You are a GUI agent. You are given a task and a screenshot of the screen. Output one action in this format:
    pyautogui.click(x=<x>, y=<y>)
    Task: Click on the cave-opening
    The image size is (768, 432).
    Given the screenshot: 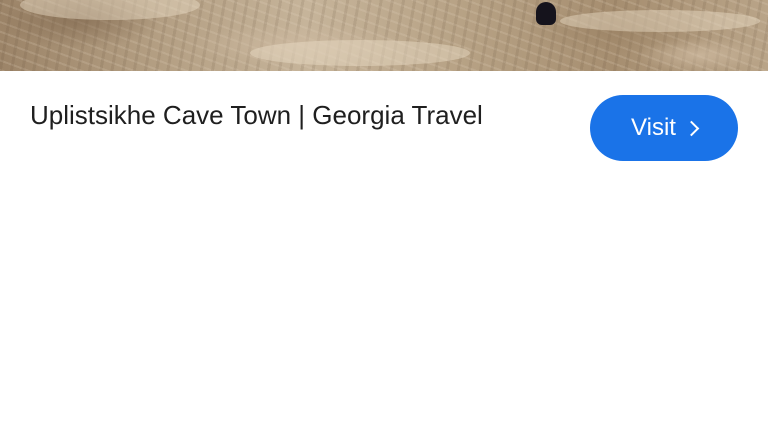 What is the action you would take?
    pyautogui.click(x=546, y=13)
    